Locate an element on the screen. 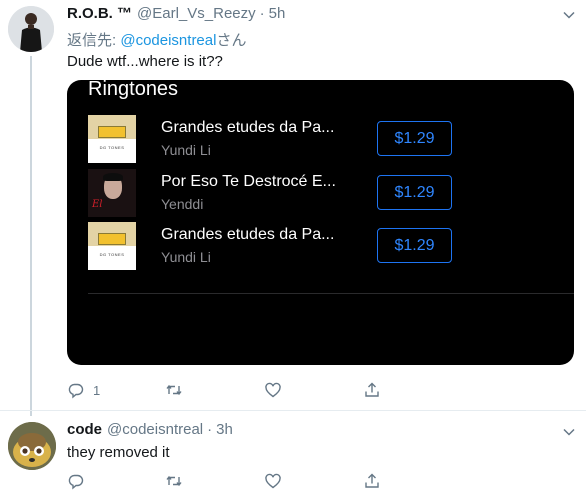 The height and width of the screenshot is (497, 586). tweet-header: code @codeisntreal · 3h is located at coordinates (150, 429).